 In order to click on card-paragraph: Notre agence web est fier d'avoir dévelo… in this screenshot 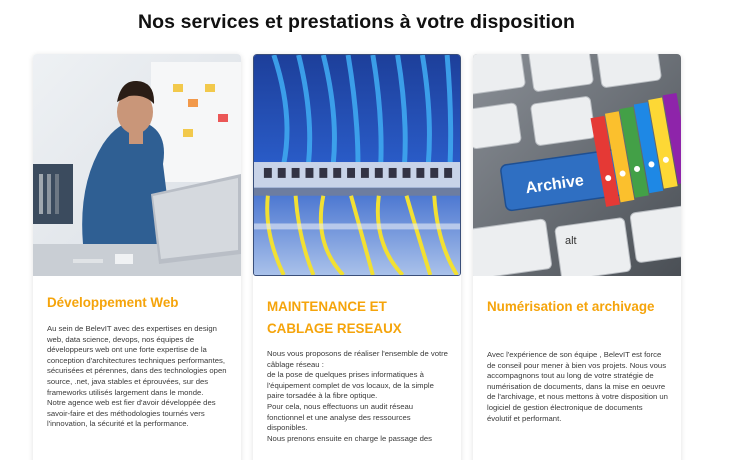, I will do `click(131, 413)`.